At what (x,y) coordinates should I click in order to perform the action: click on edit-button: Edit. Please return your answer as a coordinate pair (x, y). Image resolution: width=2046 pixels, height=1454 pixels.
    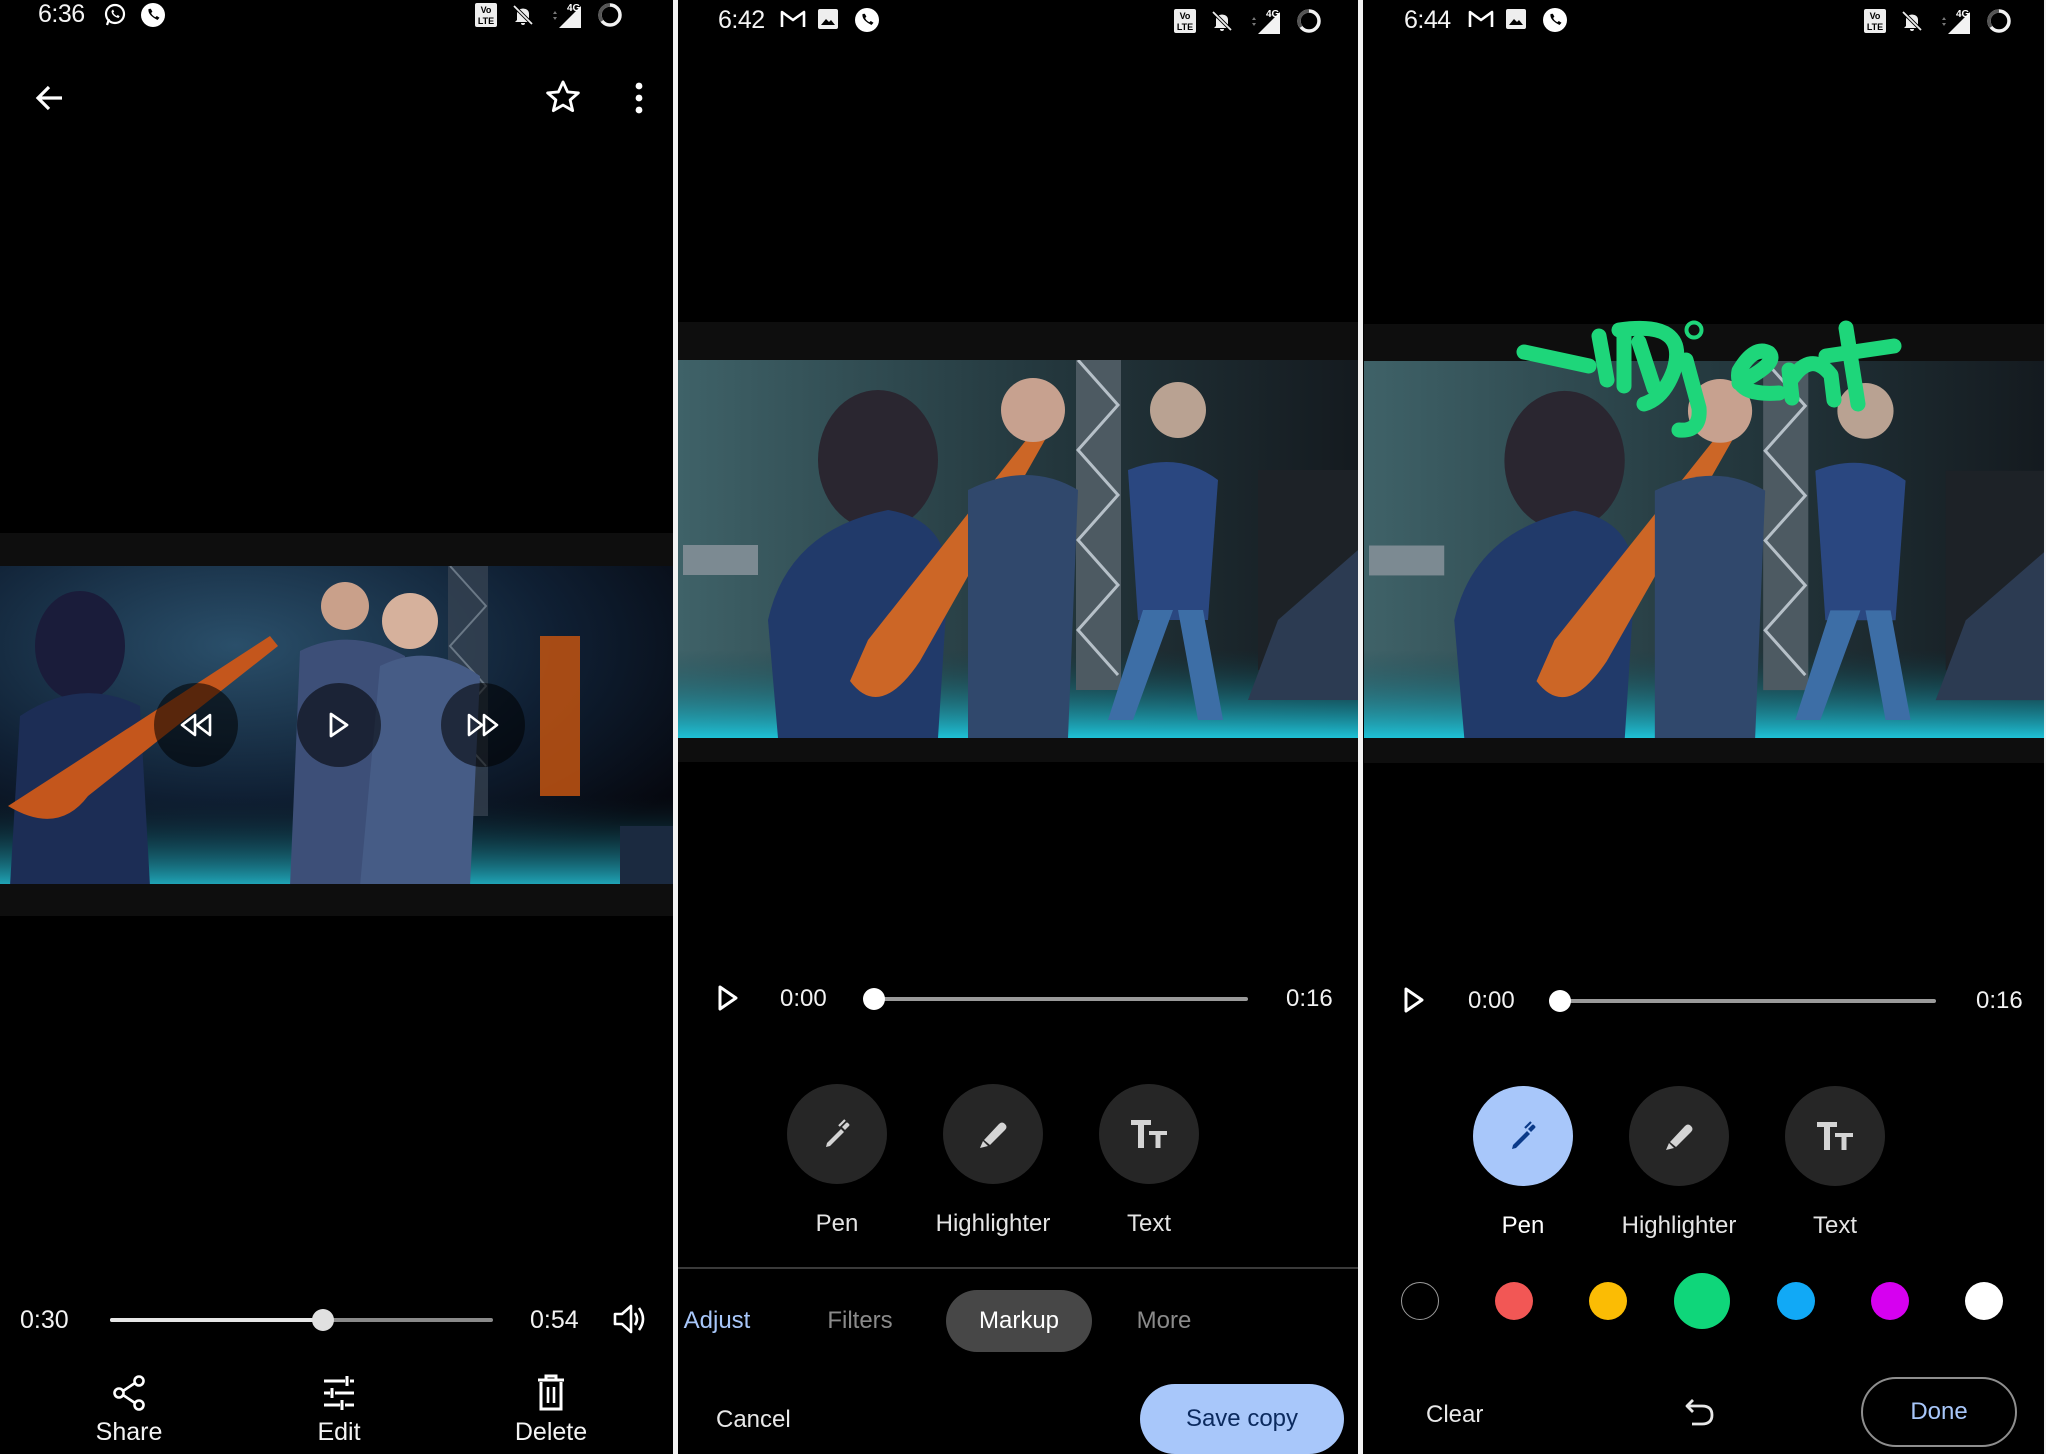
    Looking at the image, I should click on (339, 1410).